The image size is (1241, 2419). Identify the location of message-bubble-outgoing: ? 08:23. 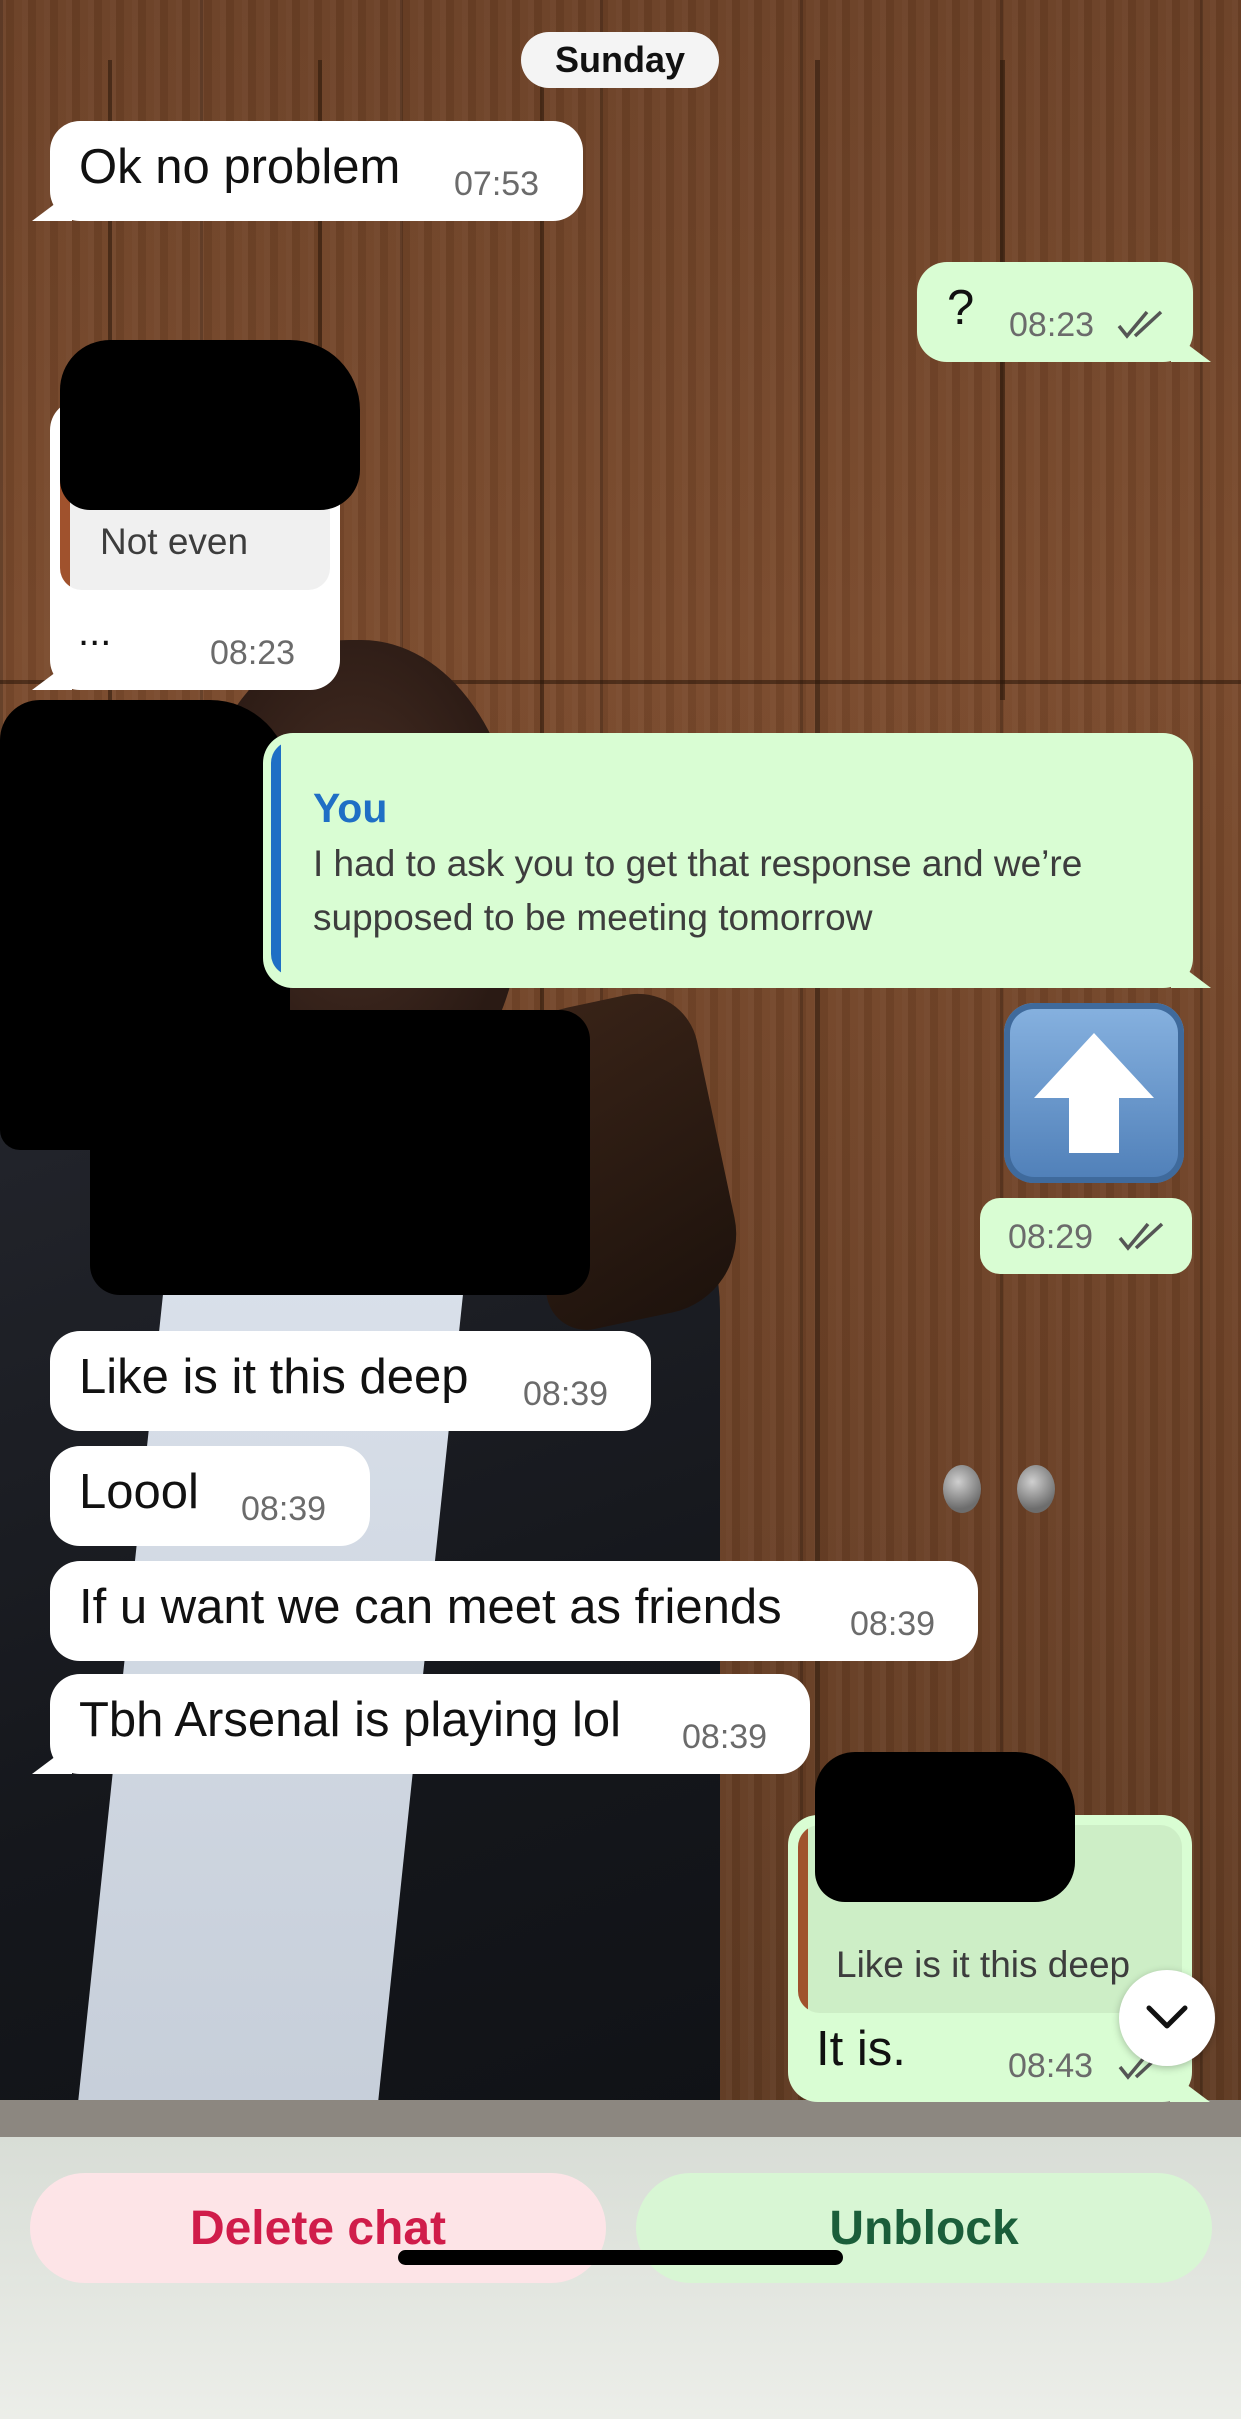
(1055, 312).